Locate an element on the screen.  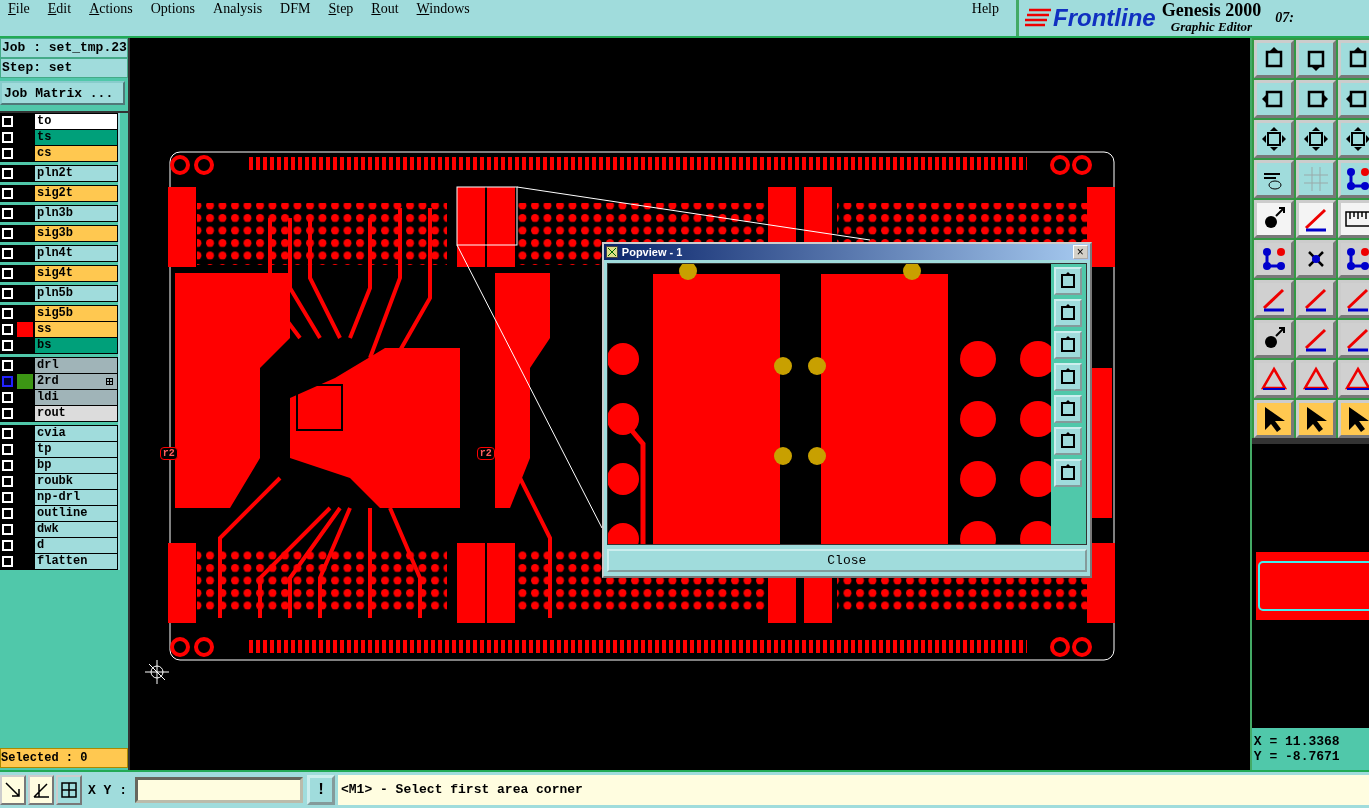
layer-name: dwk is located at coordinates (76, 529).